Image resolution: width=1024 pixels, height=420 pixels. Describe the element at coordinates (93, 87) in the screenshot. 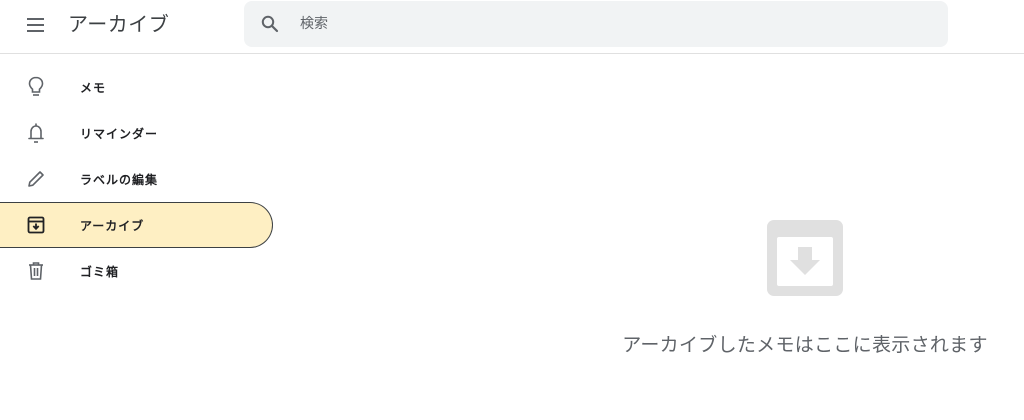

I see `sidebar-item-label: メモ` at that location.